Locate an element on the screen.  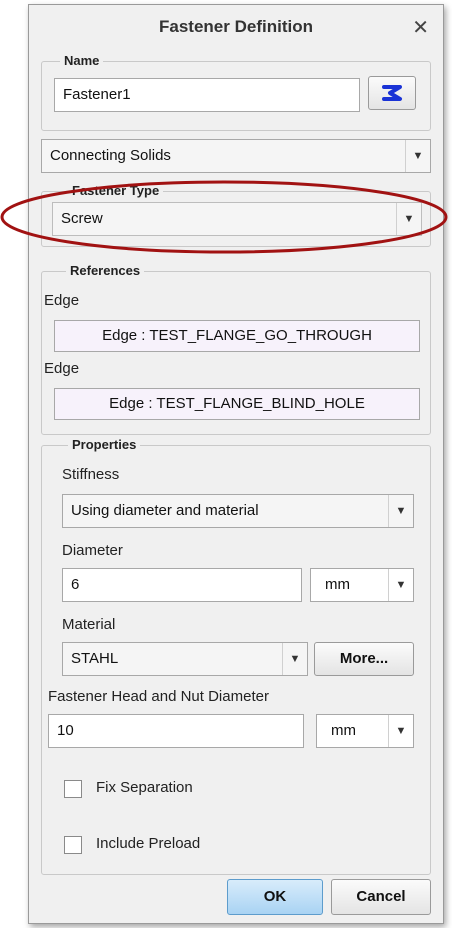
fastener-type-select: Screw ▼ is located at coordinates (237, 219).